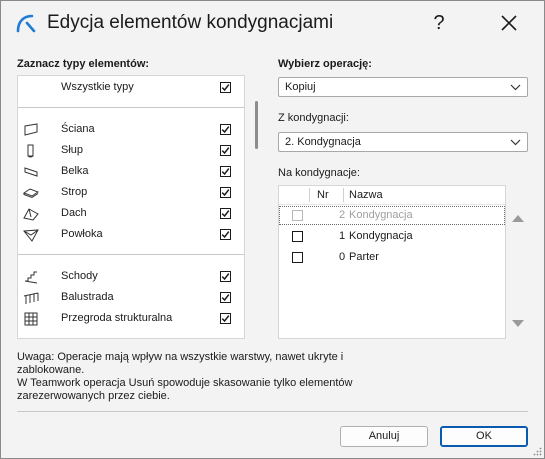 The width and height of the screenshot is (545, 459). What do you see at coordinates (51, 370) in the screenshot?
I see `note-line: zablokowane.` at bounding box center [51, 370].